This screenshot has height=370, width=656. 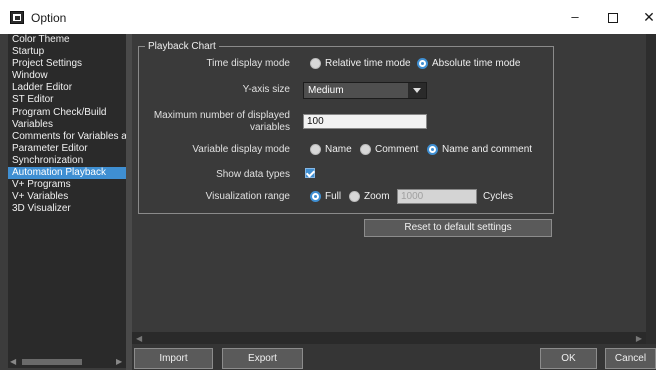 I want to click on radio-full, so click(x=315, y=196).